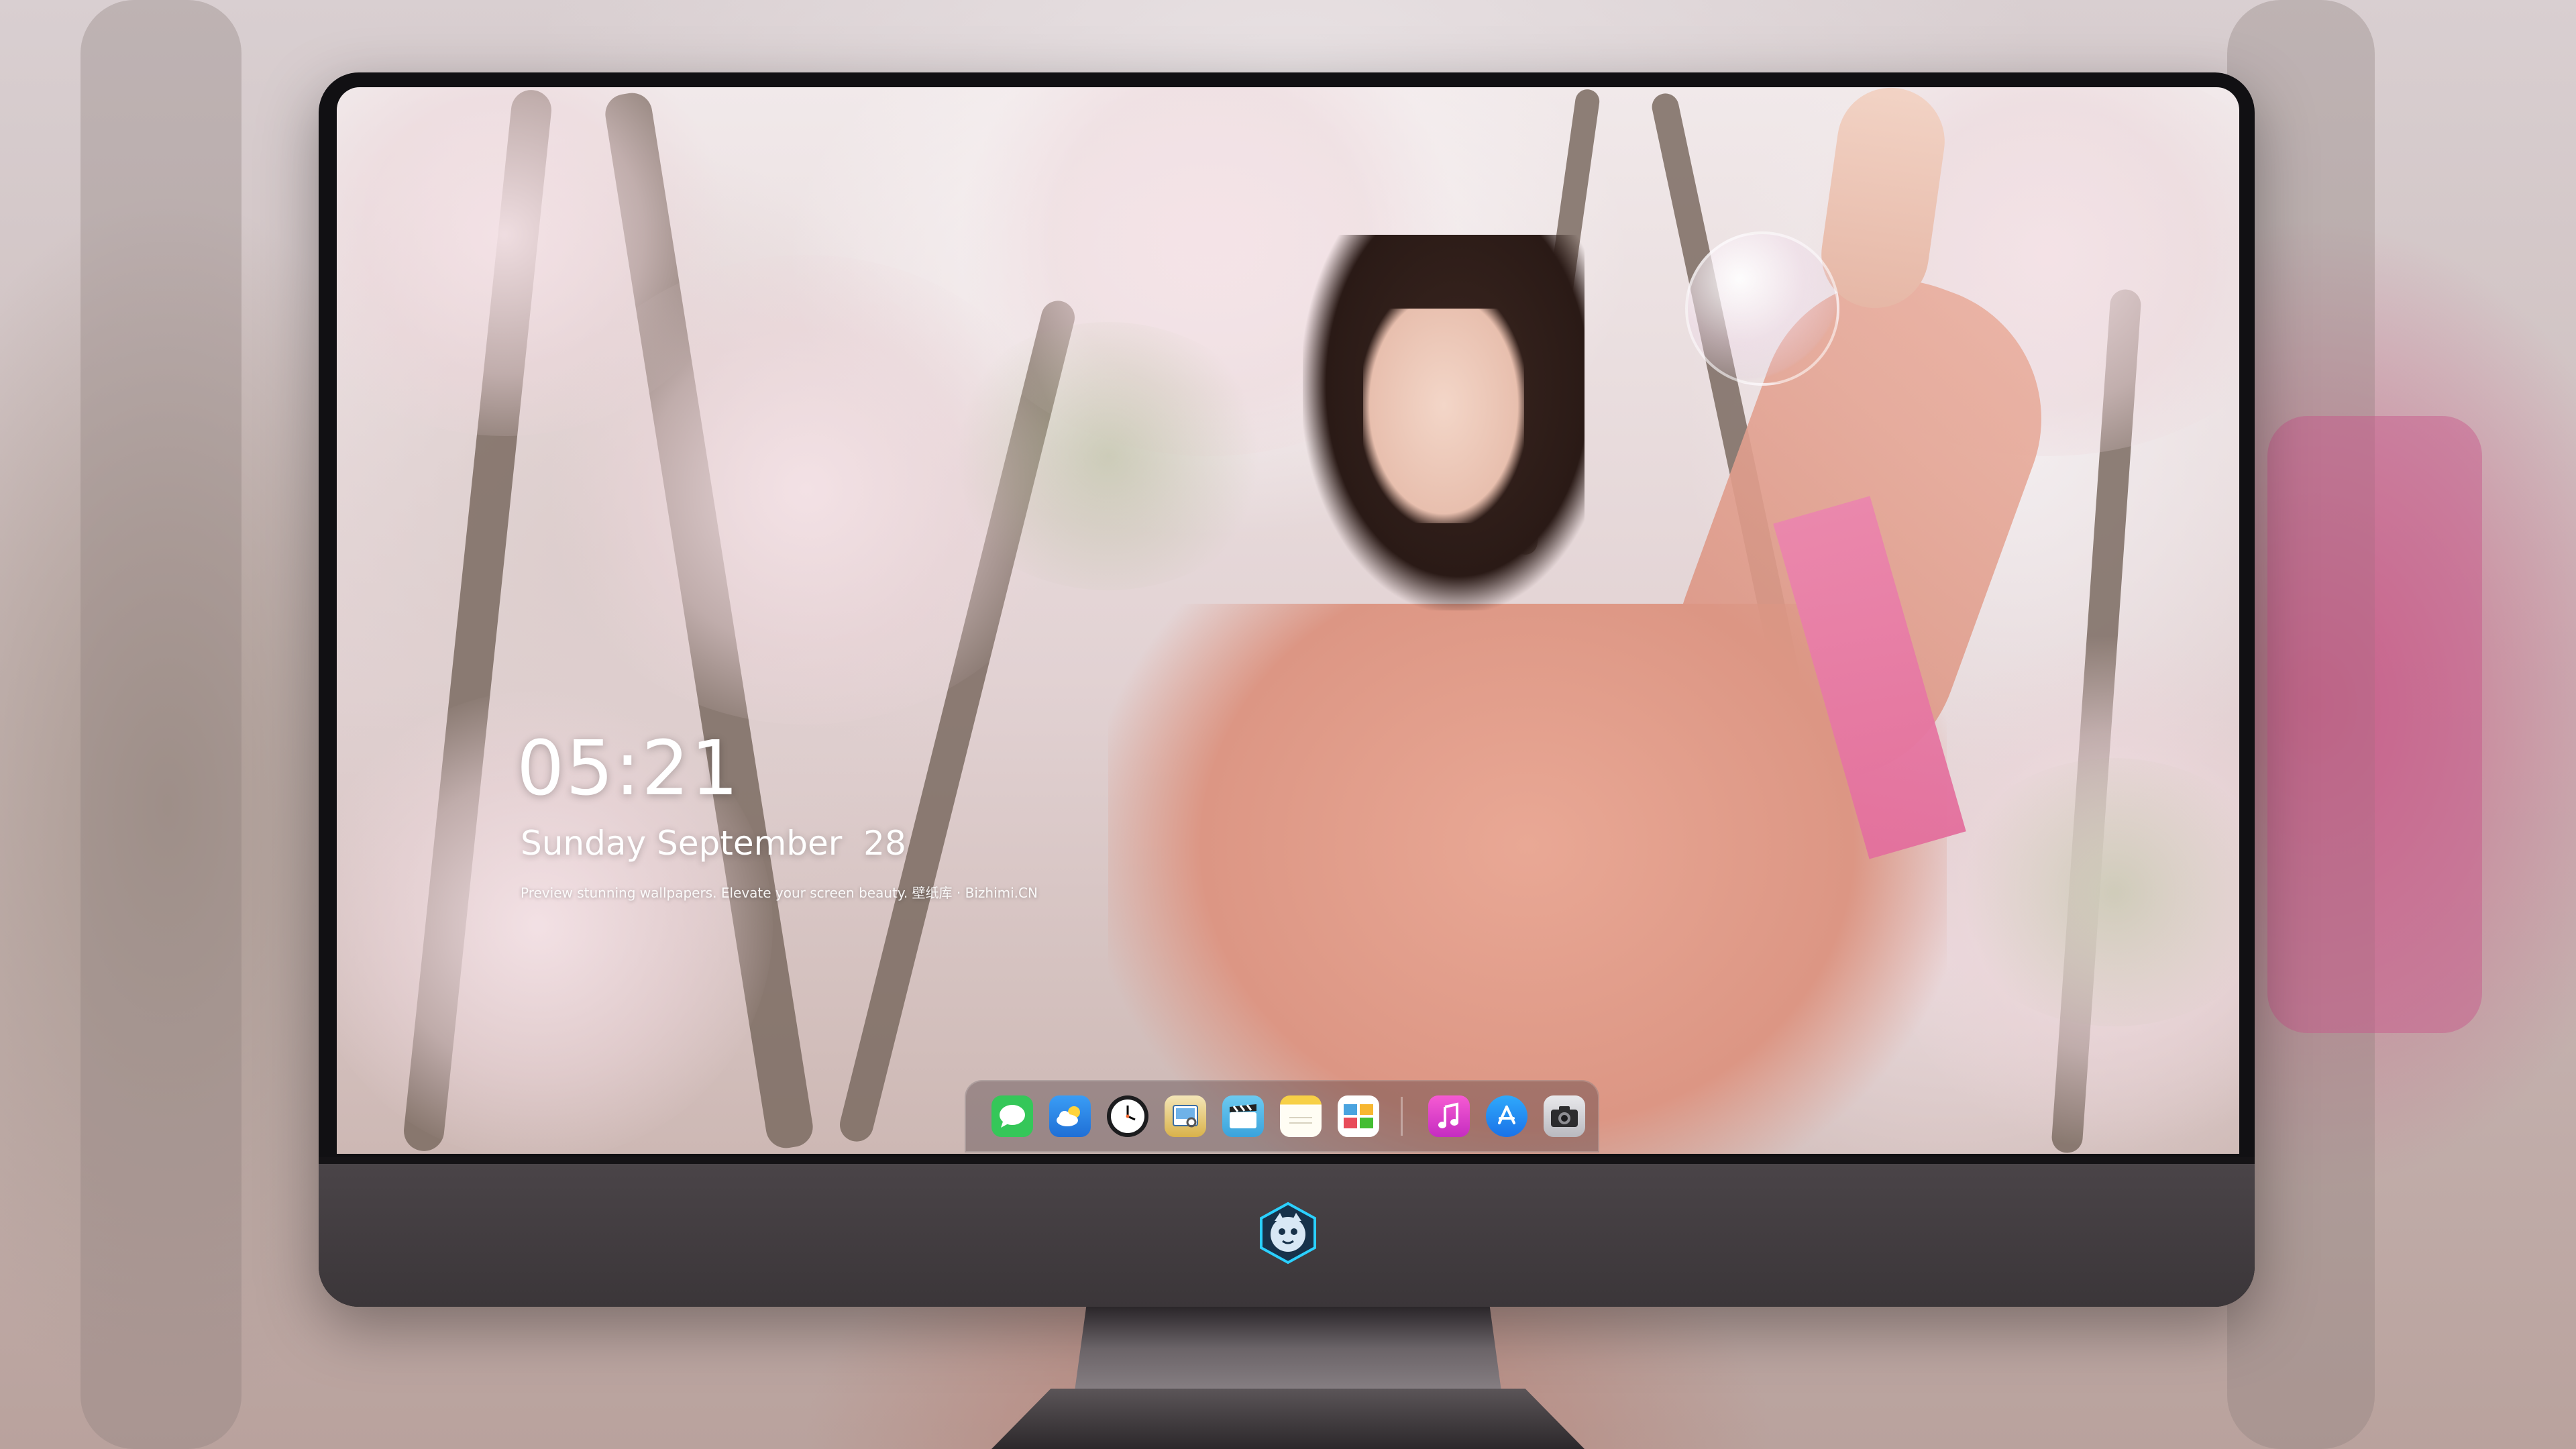 This screenshot has height=1449, width=2576. I want to click on messages-icon, so click(1012, 1116).